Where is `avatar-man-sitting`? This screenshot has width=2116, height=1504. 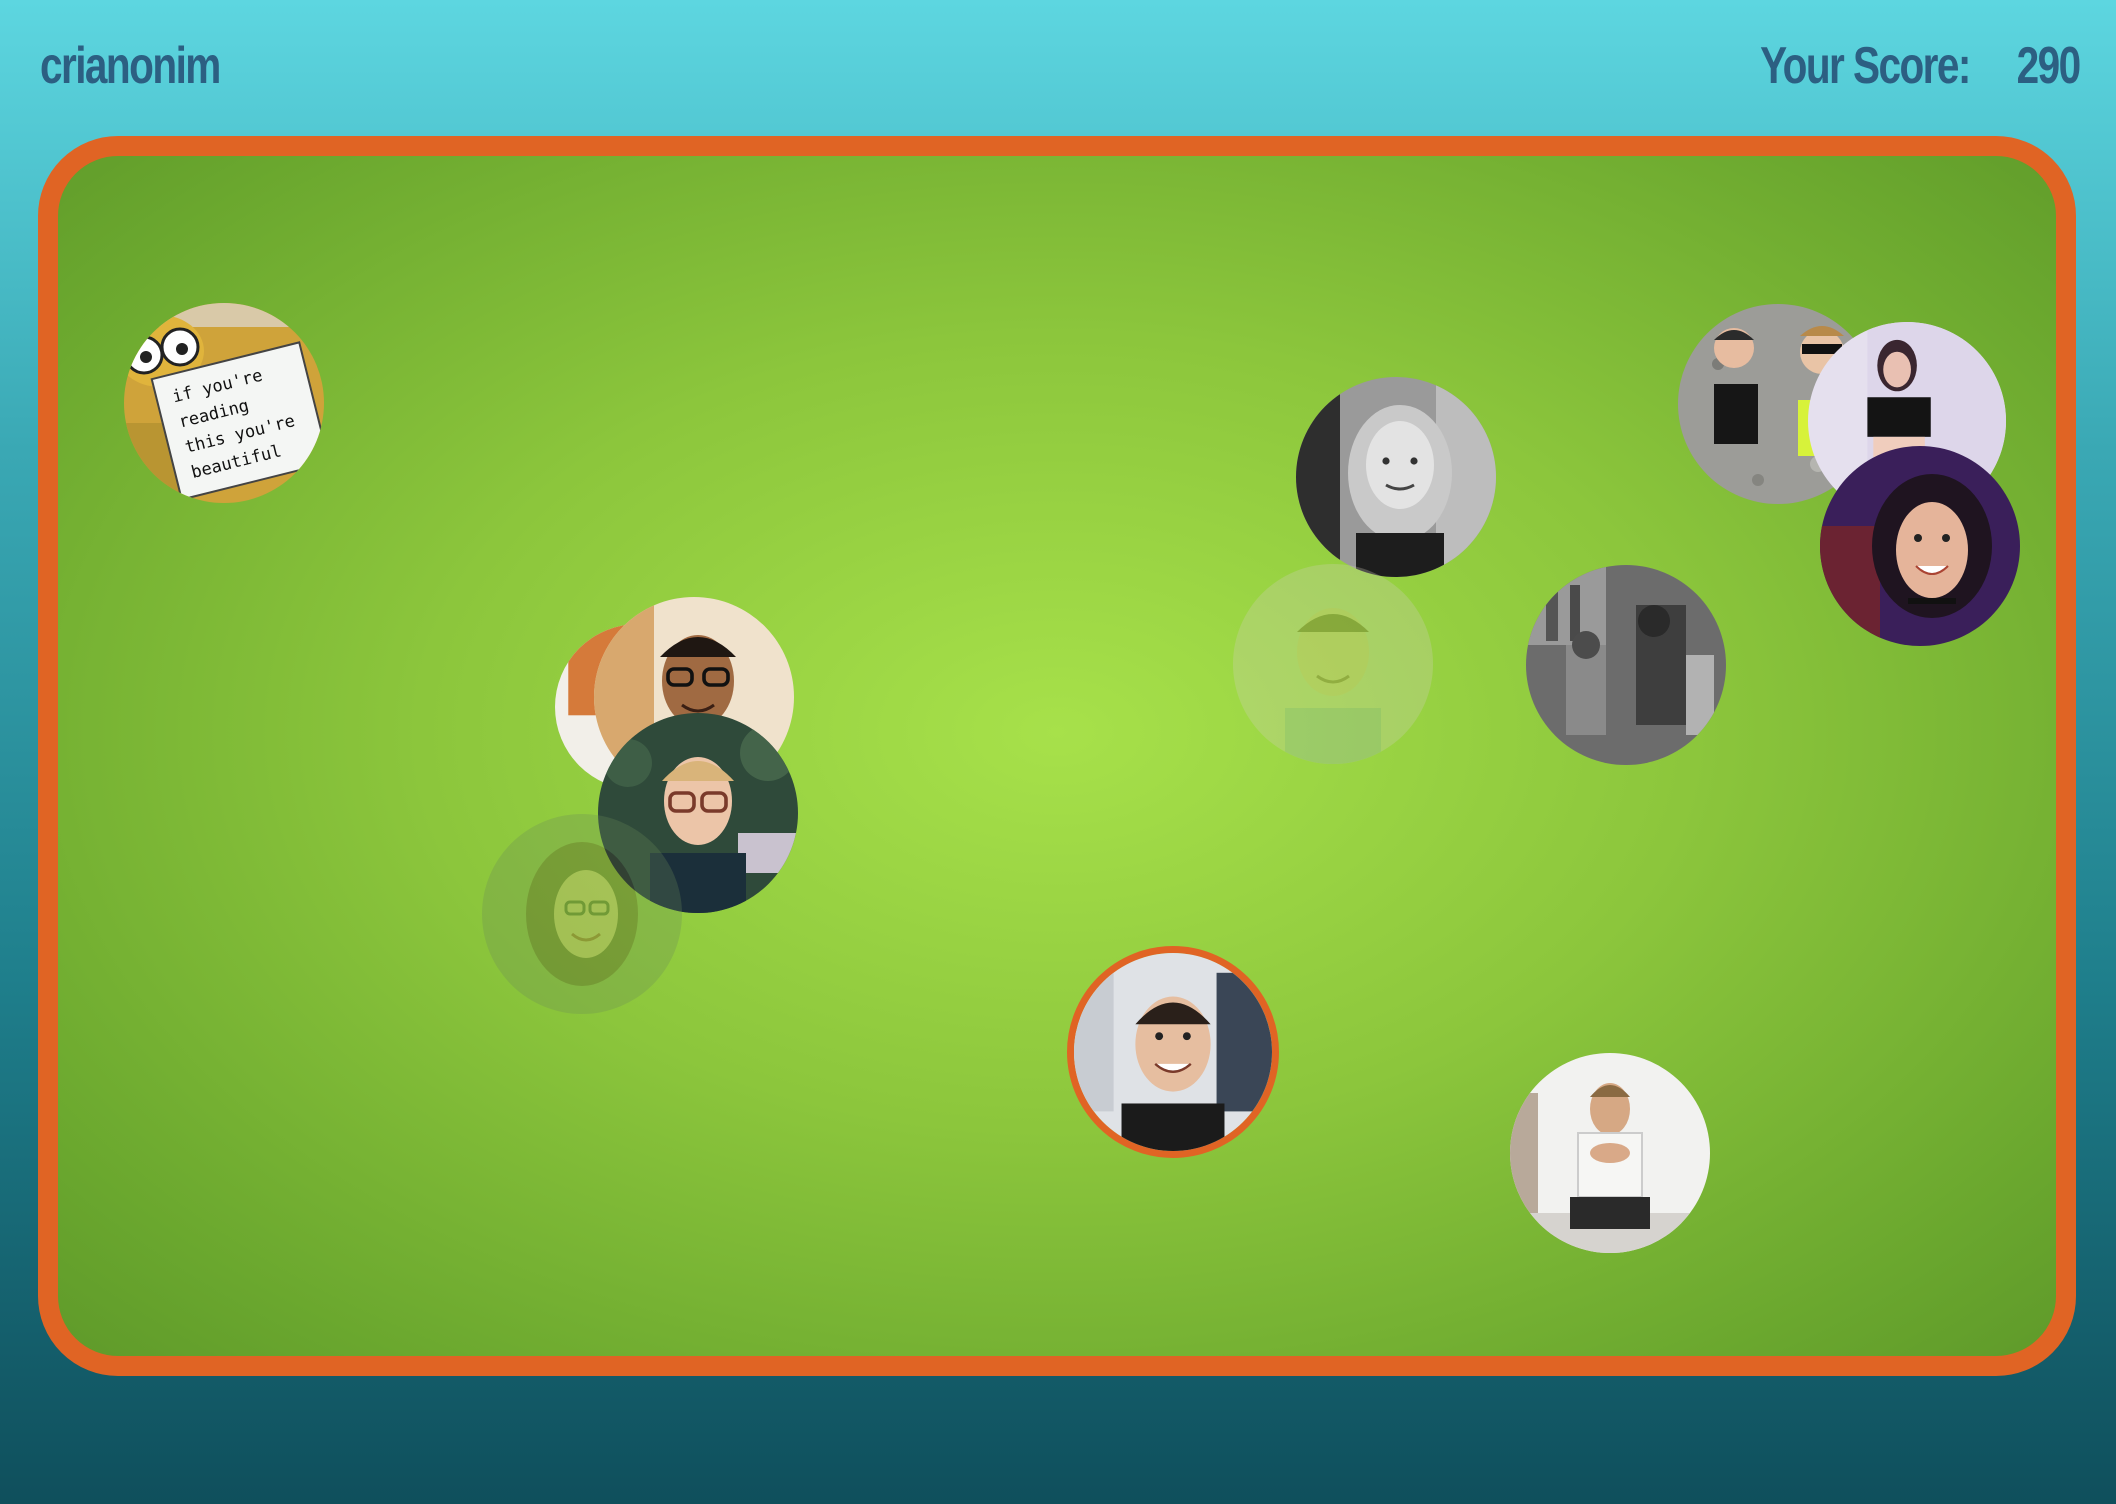 avatar-man-sitting is located at coordinates (1610, 1153).